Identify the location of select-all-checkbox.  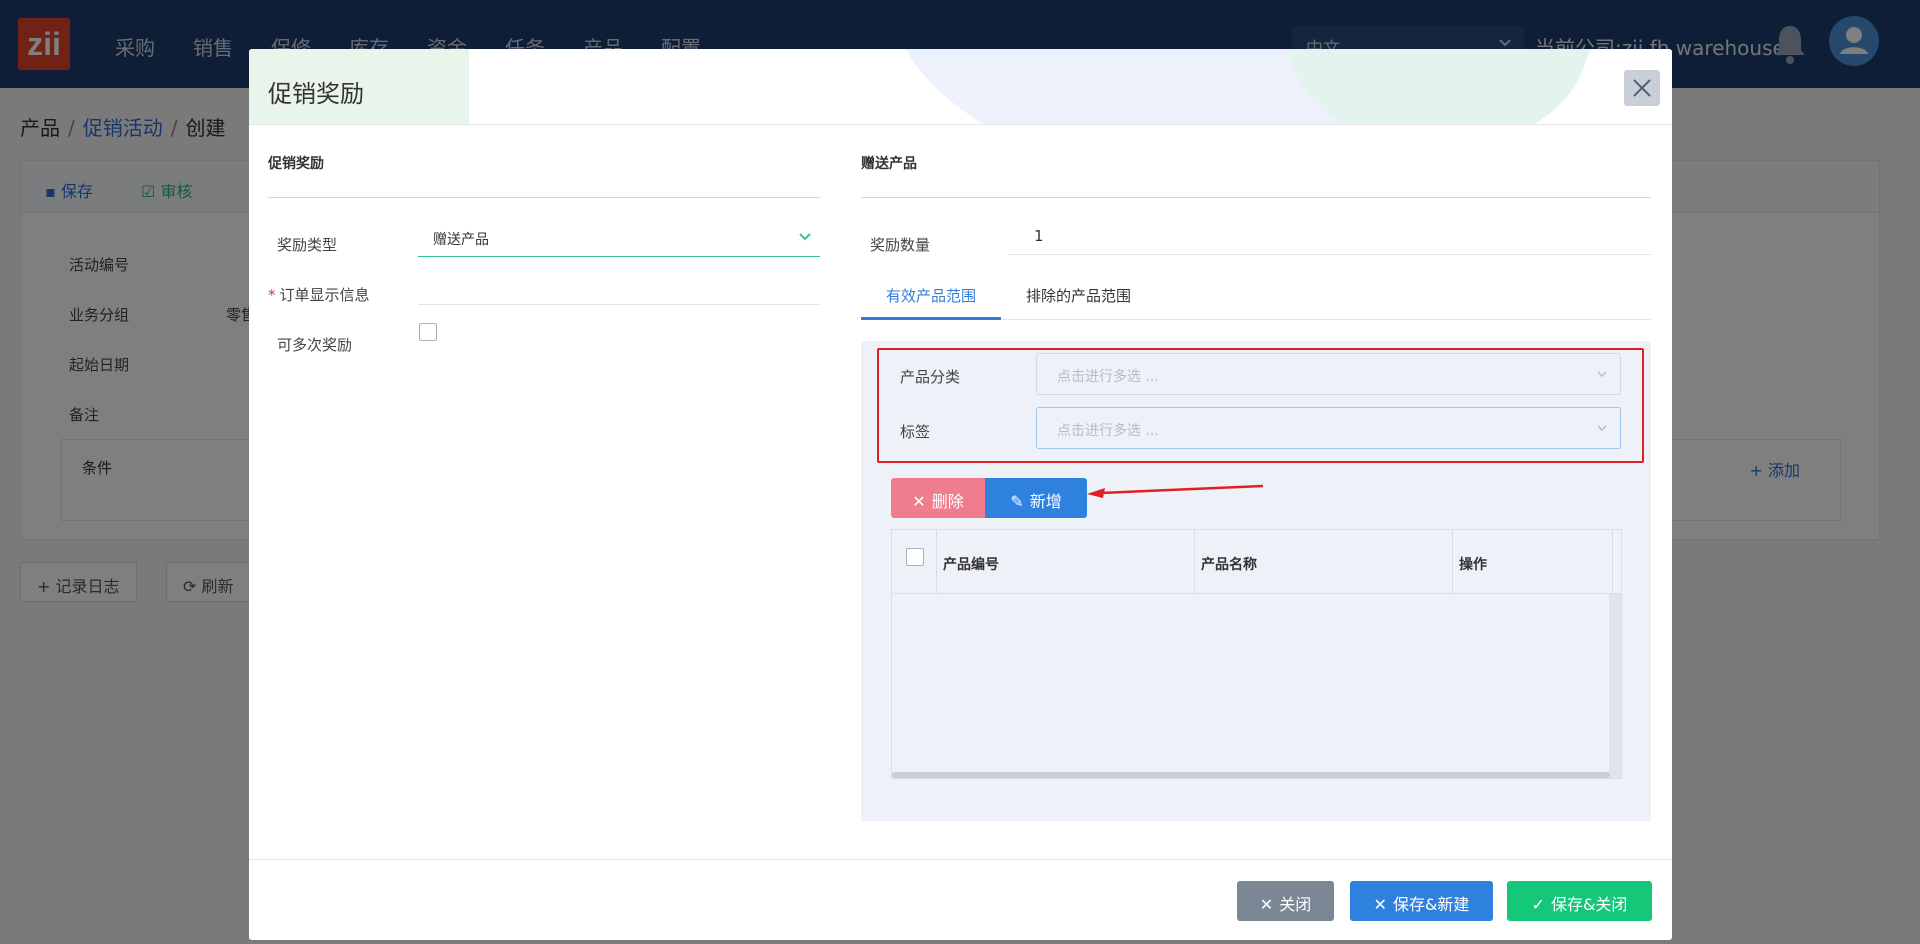
(915, 557).